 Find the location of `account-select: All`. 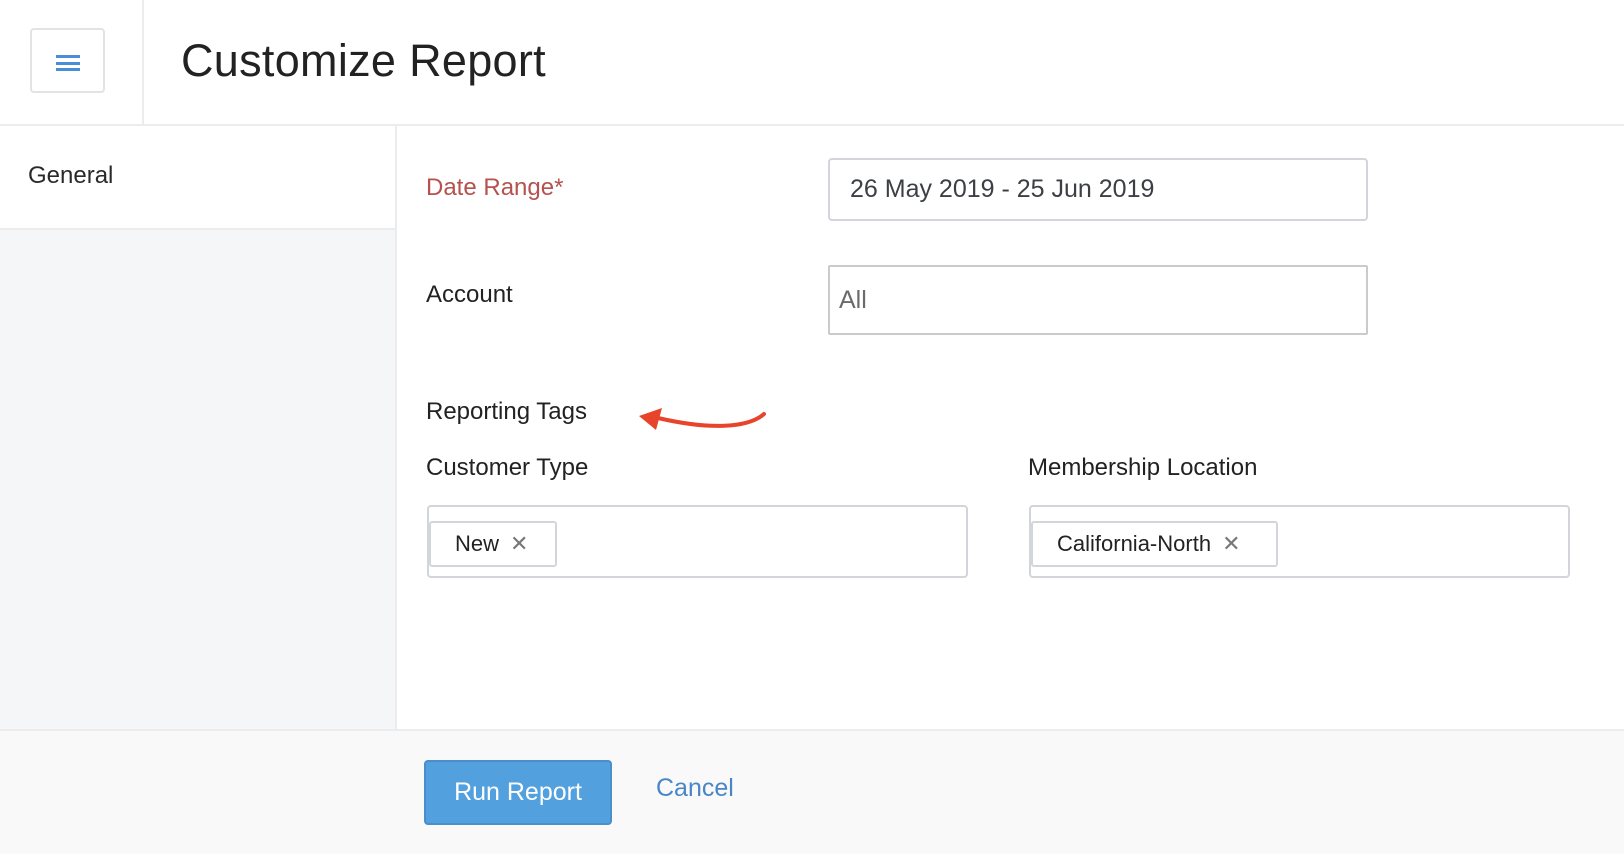

account-select: All is located at coordinates (1098, 300).